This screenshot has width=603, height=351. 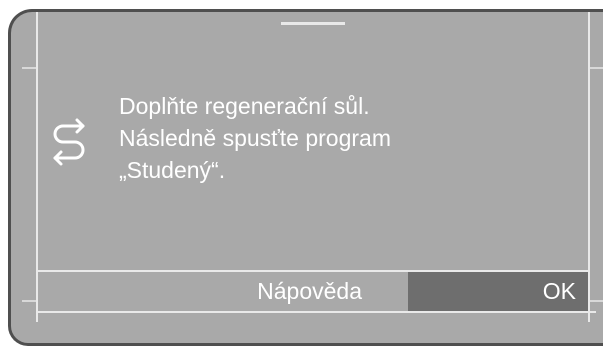 I want to click on ok-button-label: OK, so click(x=559, y=291).